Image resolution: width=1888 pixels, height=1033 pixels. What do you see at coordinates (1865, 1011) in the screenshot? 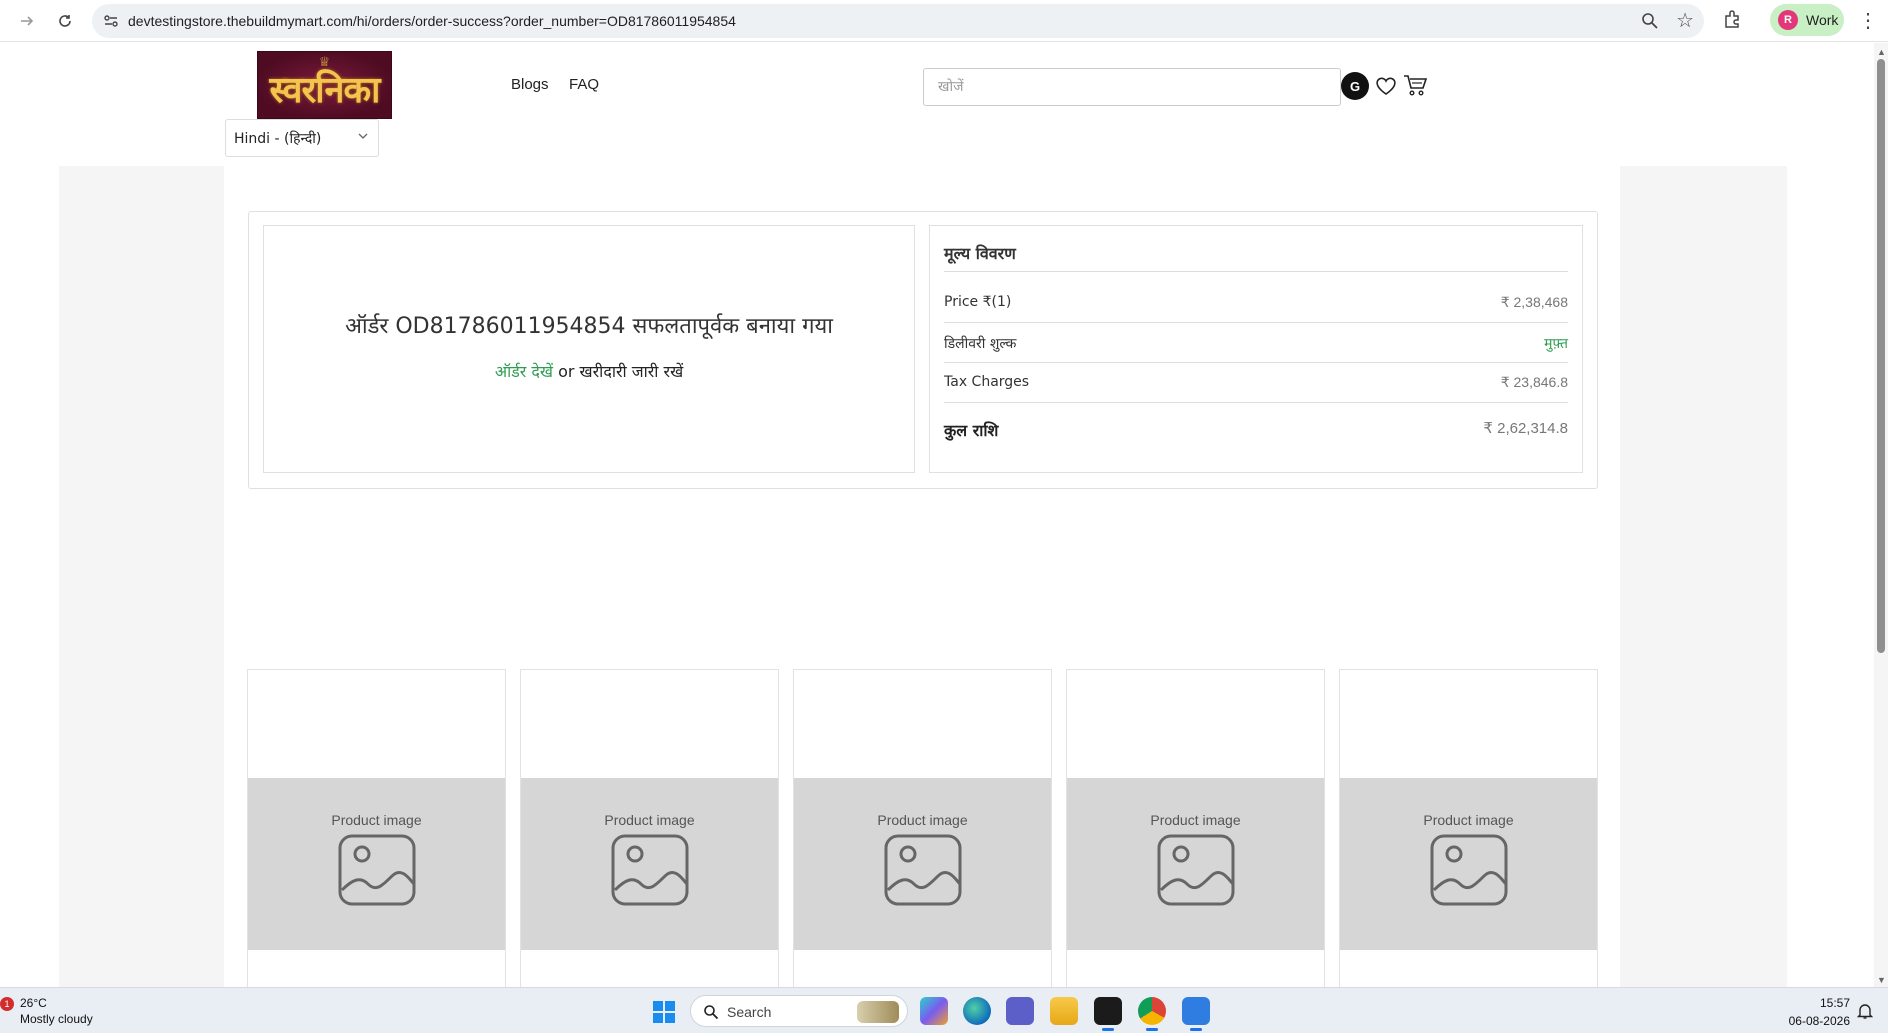
I see `notification-bell-icon` at bounding box center [1865, 1011].